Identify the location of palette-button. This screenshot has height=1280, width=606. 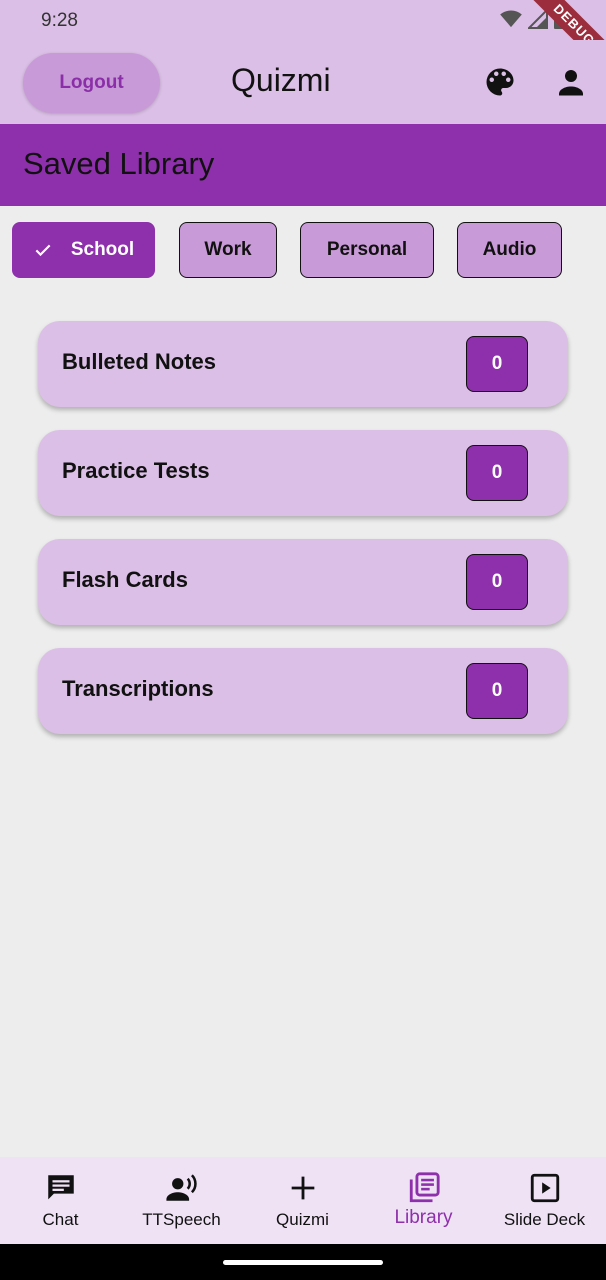
(500, 82).